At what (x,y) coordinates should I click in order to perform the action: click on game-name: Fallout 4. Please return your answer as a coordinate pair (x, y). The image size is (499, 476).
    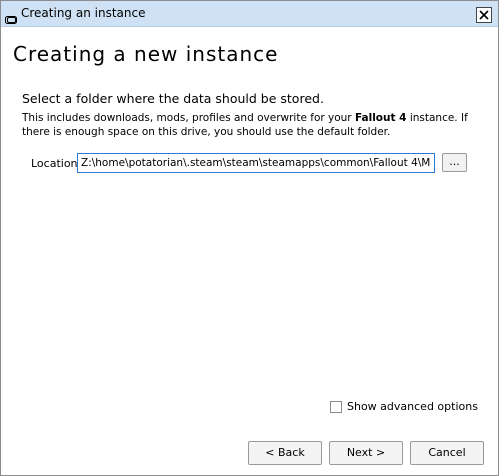
    Looking at the image, I should click on (380, 118).